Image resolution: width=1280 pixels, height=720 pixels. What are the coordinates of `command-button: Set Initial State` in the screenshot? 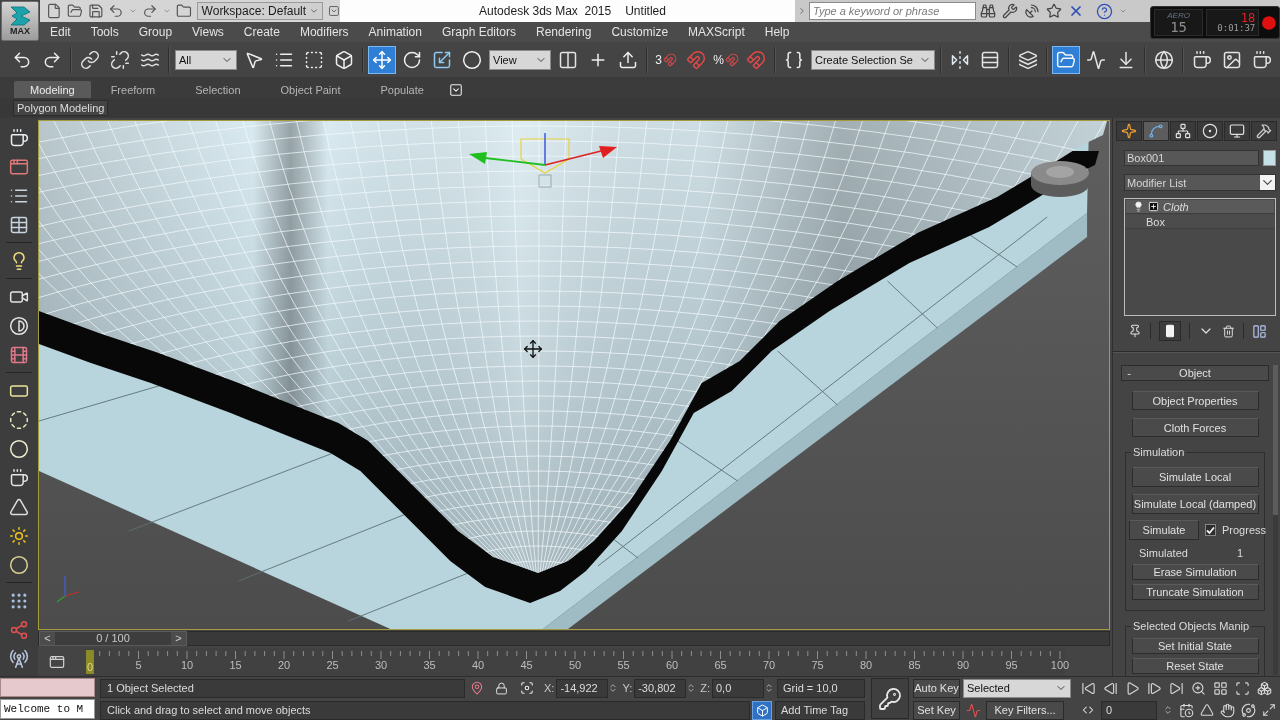 It's located at (1195, 646).